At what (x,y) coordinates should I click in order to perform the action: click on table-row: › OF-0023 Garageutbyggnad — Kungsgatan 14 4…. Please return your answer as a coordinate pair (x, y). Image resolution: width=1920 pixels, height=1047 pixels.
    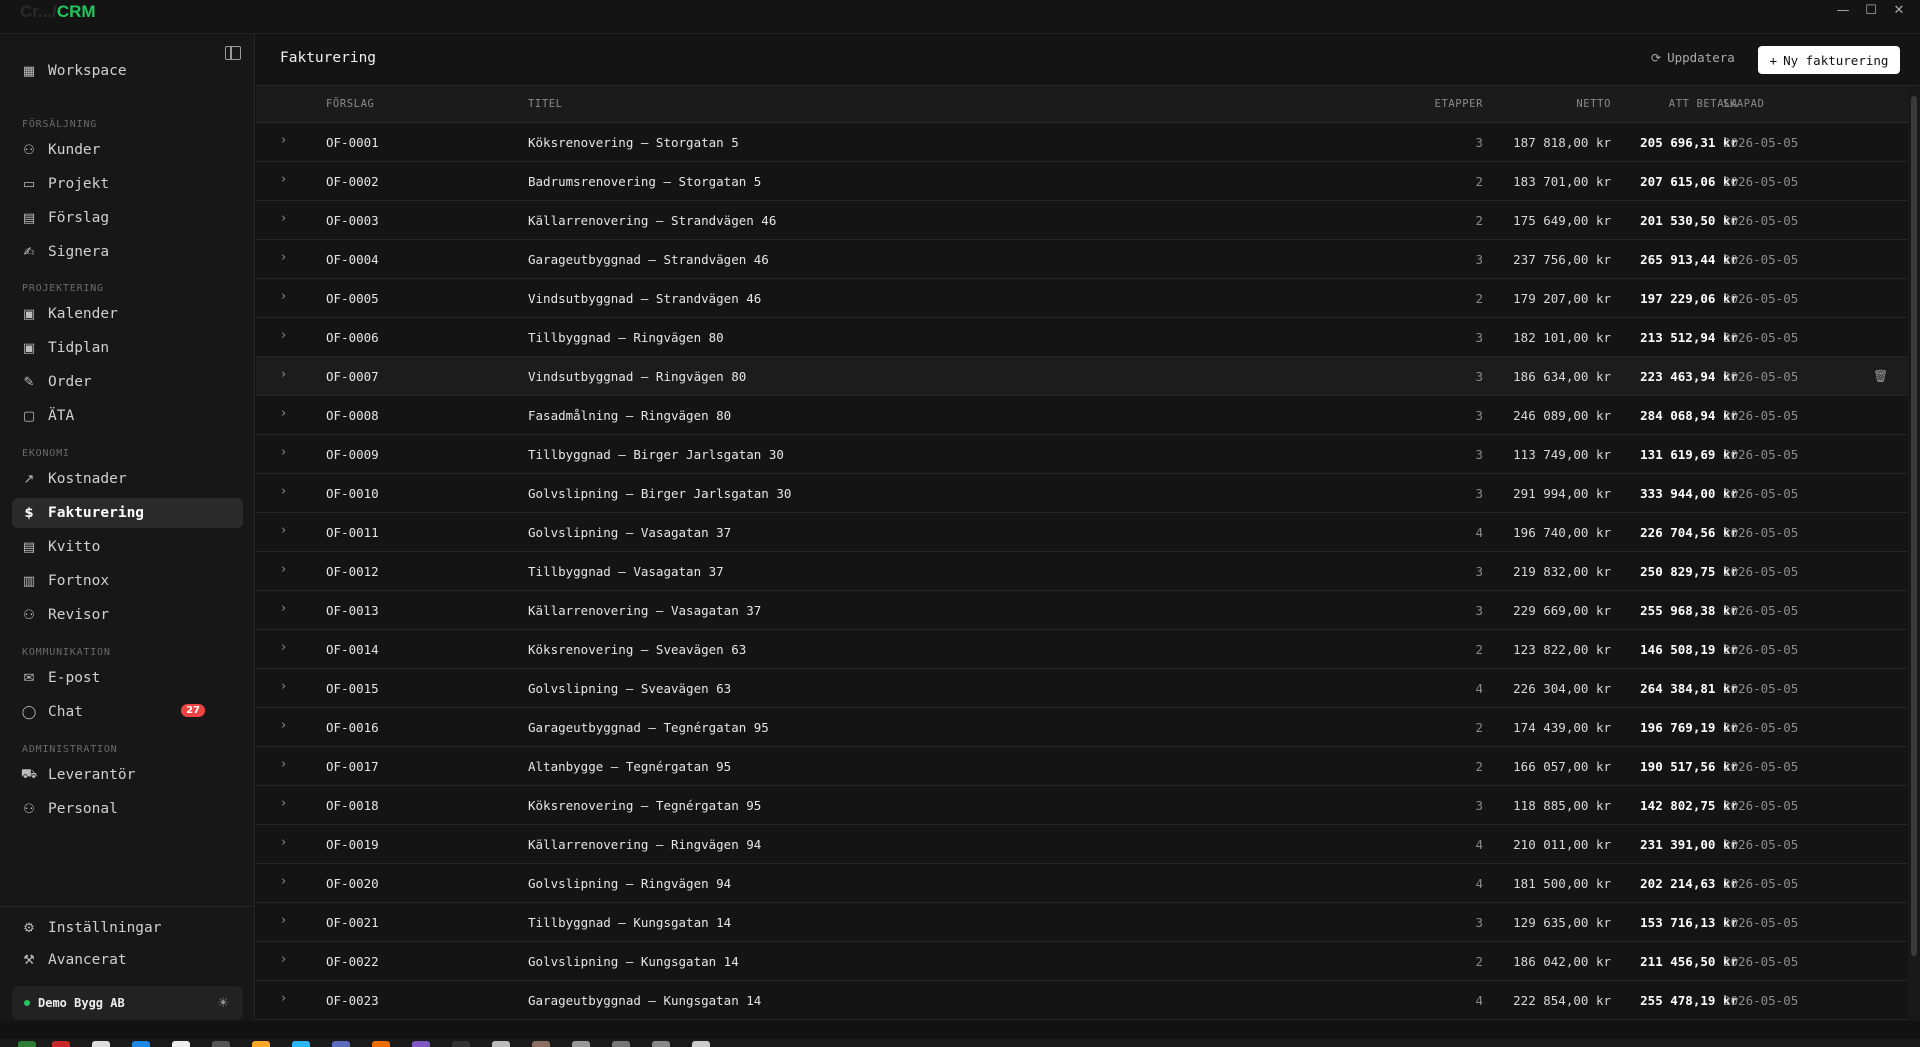
    Looking at the image, I should click on (1082, 1000).